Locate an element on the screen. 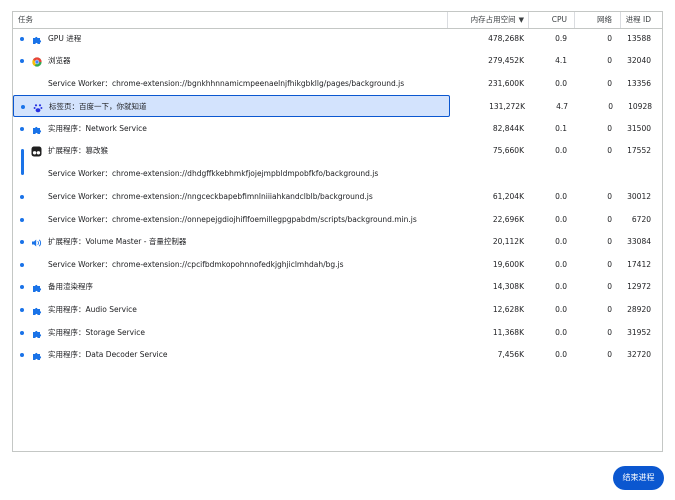 This screenshot has width=675, height=500. volume-icon is located at coordinates (36, 242).